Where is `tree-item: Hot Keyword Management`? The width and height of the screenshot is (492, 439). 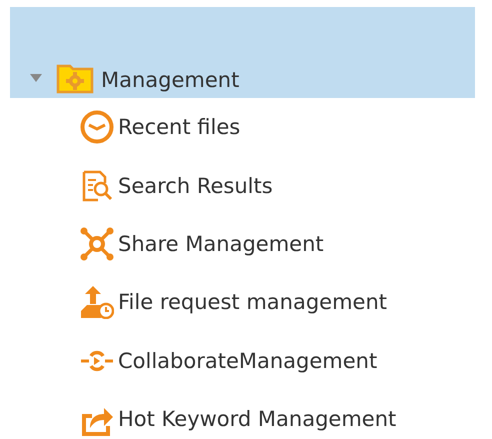
tree-item: Hot Keyword Management is located at coordinates (242, 414).